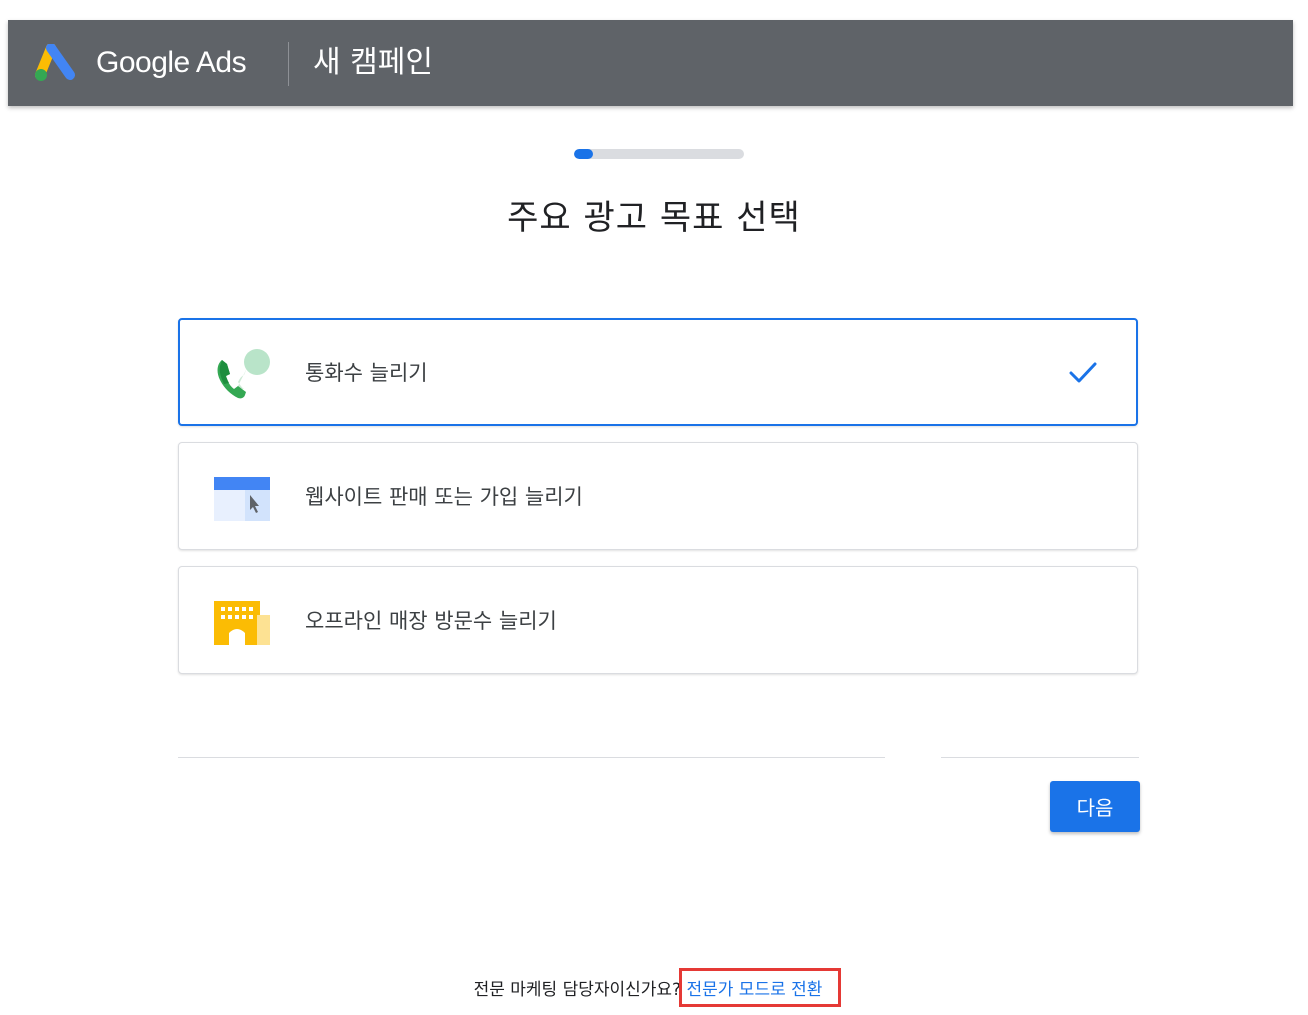 The image size is (1308, 1015). I want to click on store-building-icon, so click(242, 623).